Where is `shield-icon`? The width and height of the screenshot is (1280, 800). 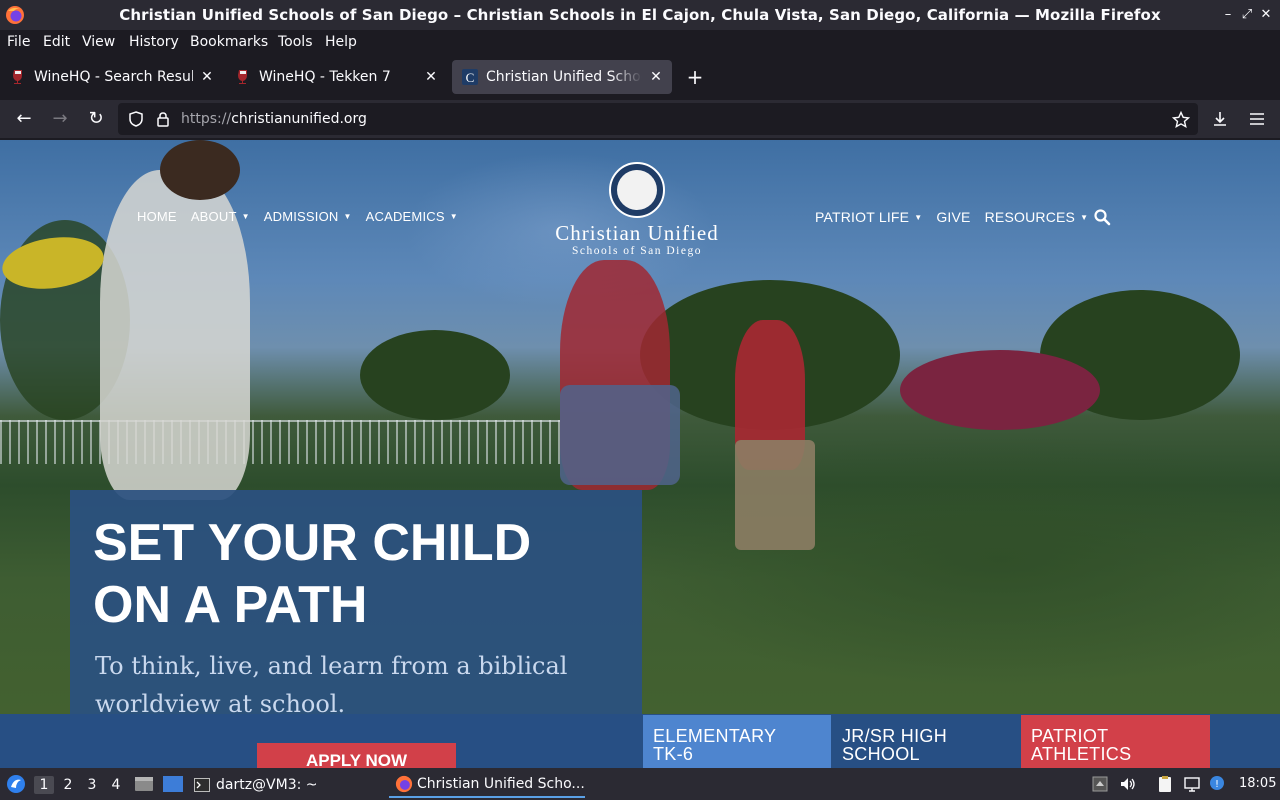
shield-icon is located at coordinates (136, 119).